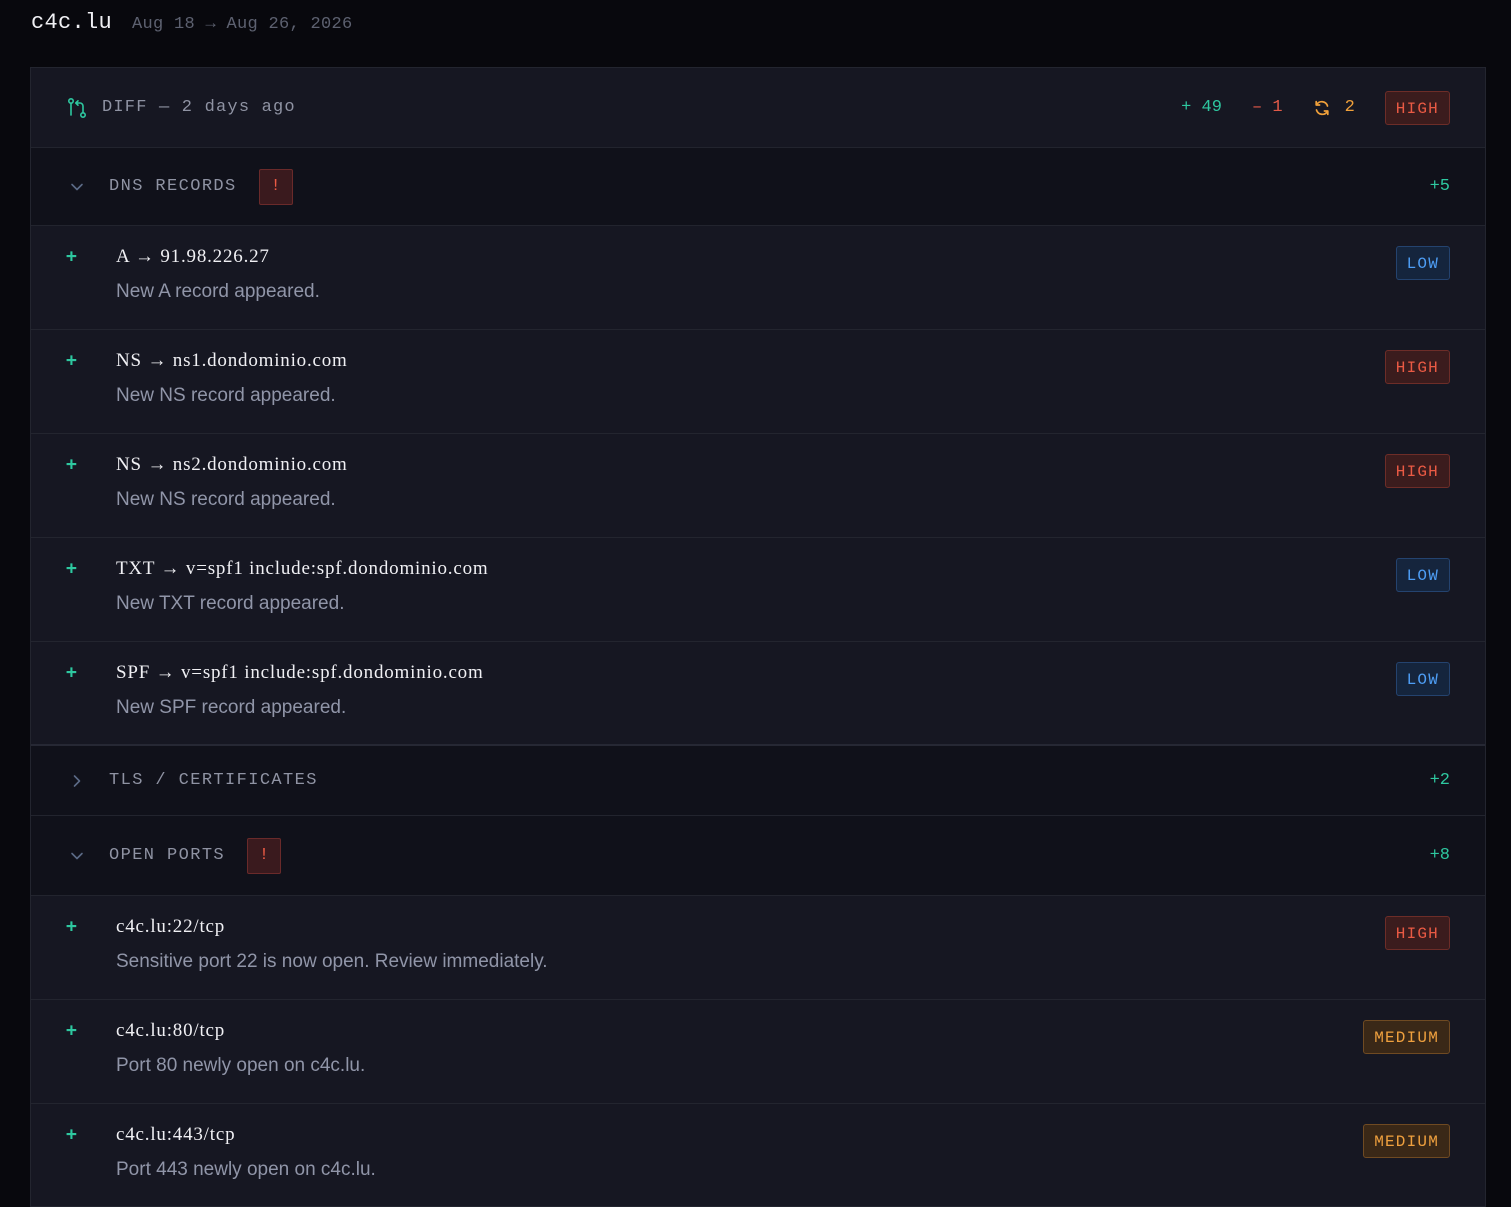 Image resolution: width=1511 pixels, height=1207 pixels. Describe the element at coordinates (1349, 107) in the screenshot. I see `changed-count: 2` at that location.